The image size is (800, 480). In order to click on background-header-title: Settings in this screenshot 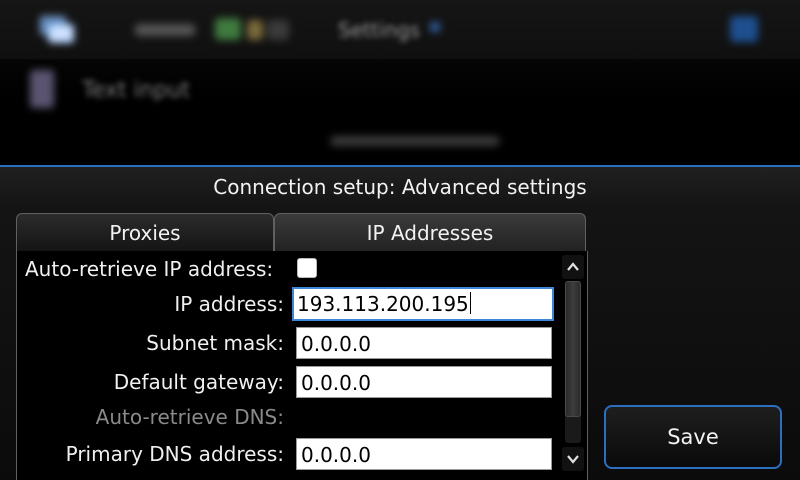, I will do `click(379, 30)`.